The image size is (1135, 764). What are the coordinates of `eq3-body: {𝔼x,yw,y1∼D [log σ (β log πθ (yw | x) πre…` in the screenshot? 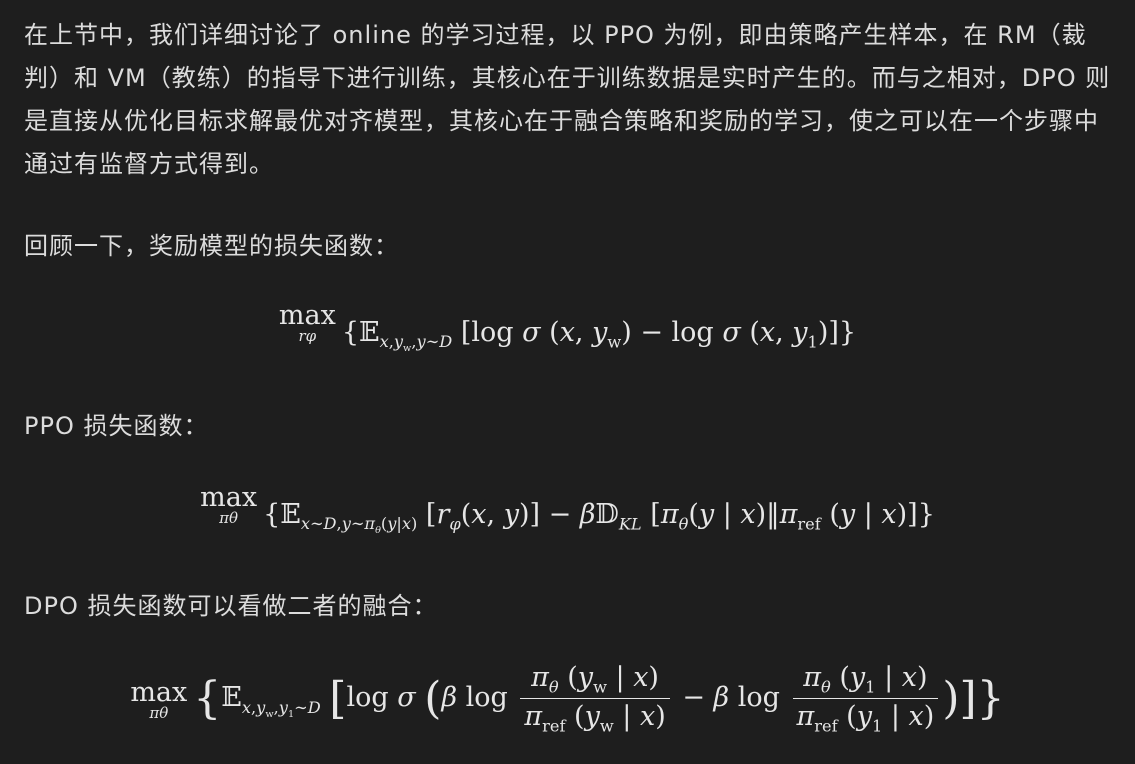 It's located at (599, 699).